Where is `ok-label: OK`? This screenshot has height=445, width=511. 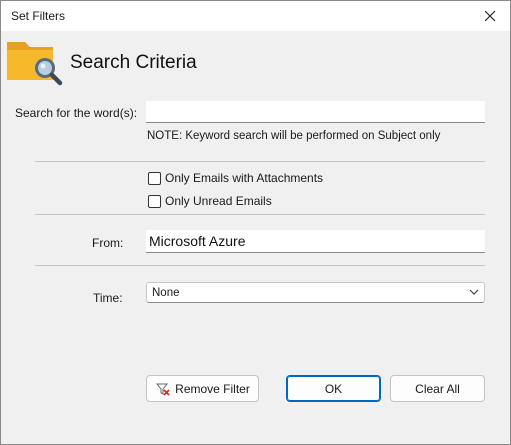
ok-label: OK is located at coordinates (333, 388).